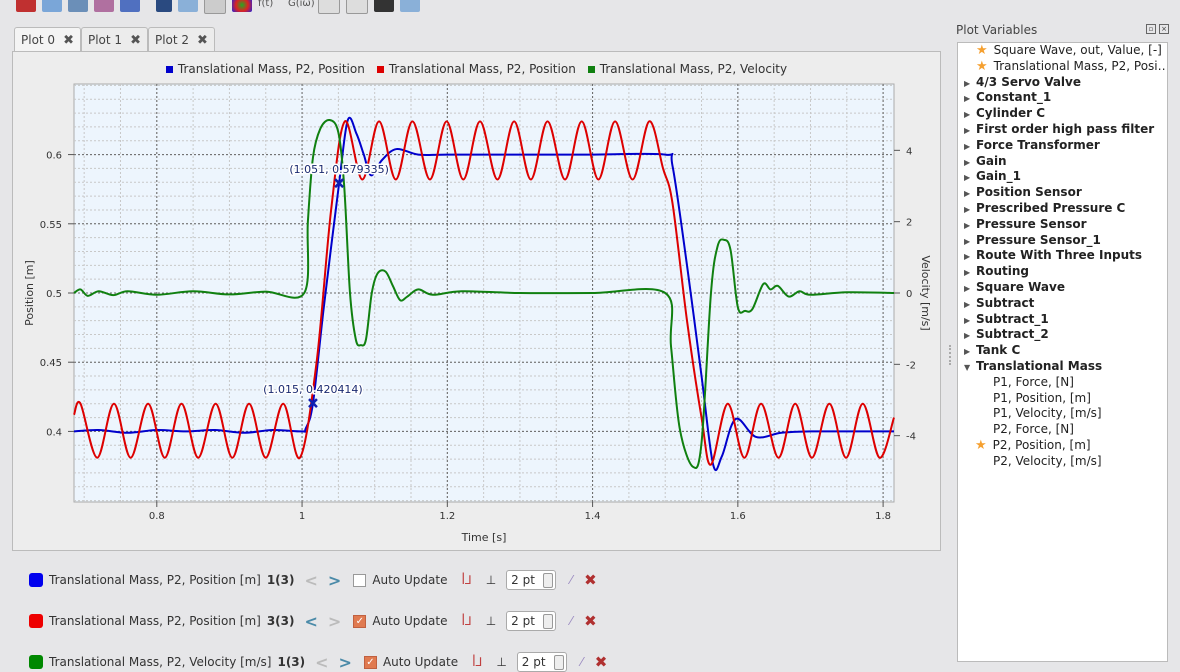  I want to click on colors-icon, so click(242, 6).